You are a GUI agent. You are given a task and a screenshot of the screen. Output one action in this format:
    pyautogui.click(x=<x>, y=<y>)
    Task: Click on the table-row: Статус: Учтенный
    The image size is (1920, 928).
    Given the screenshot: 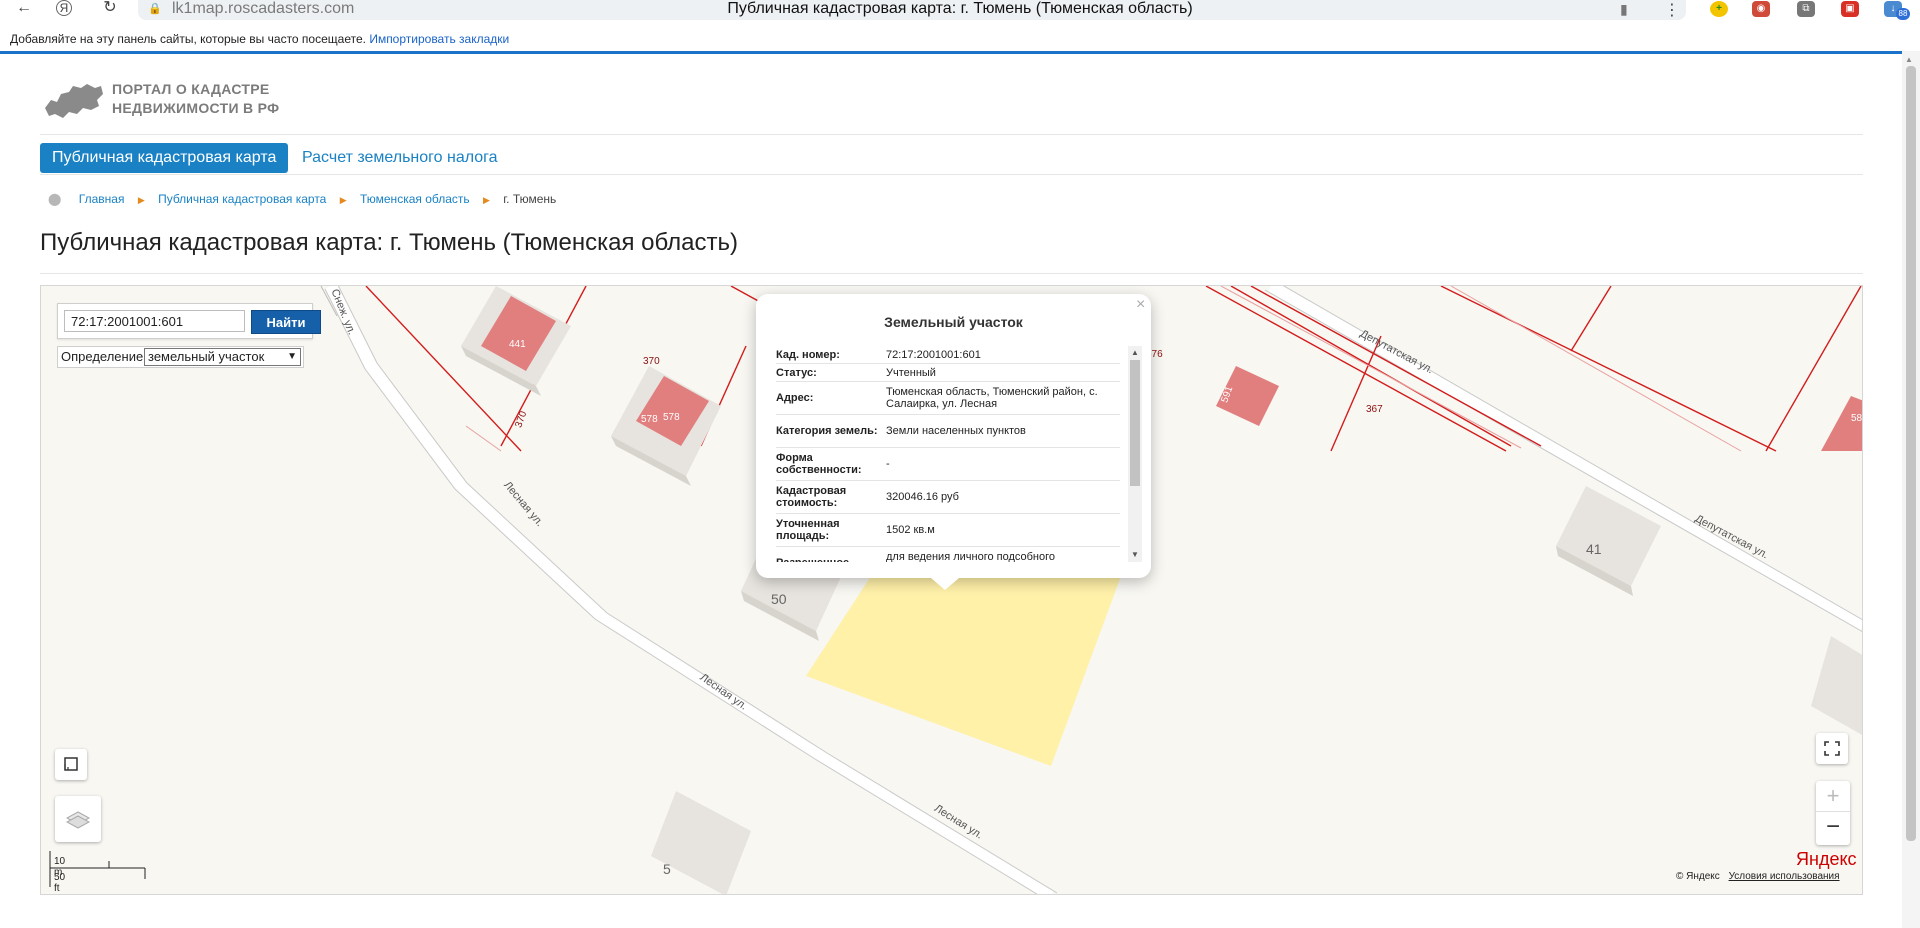 What is the action you would take?
    pyautogui.click(x=948, y=373)
    